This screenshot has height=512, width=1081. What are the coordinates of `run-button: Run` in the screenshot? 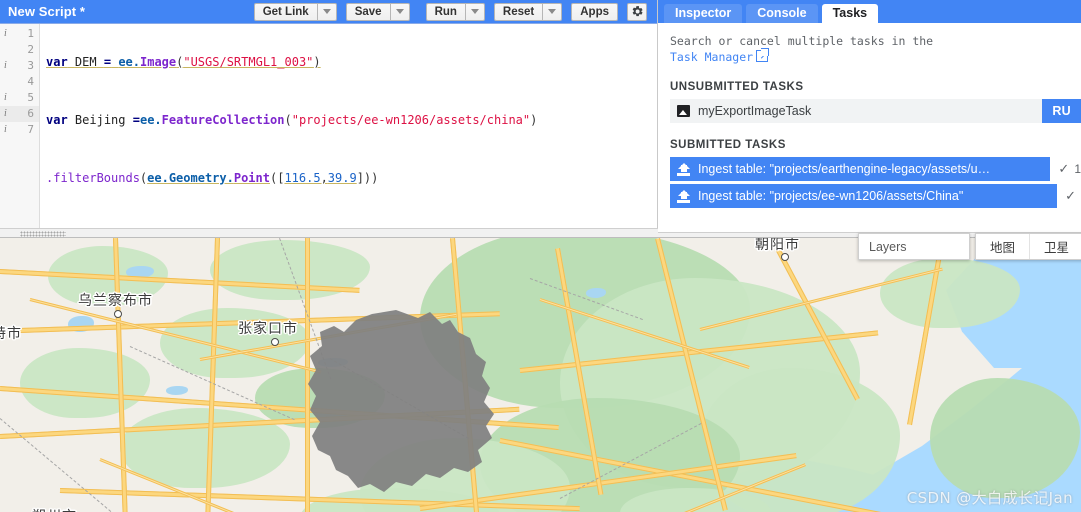 It's located at (445, 11).